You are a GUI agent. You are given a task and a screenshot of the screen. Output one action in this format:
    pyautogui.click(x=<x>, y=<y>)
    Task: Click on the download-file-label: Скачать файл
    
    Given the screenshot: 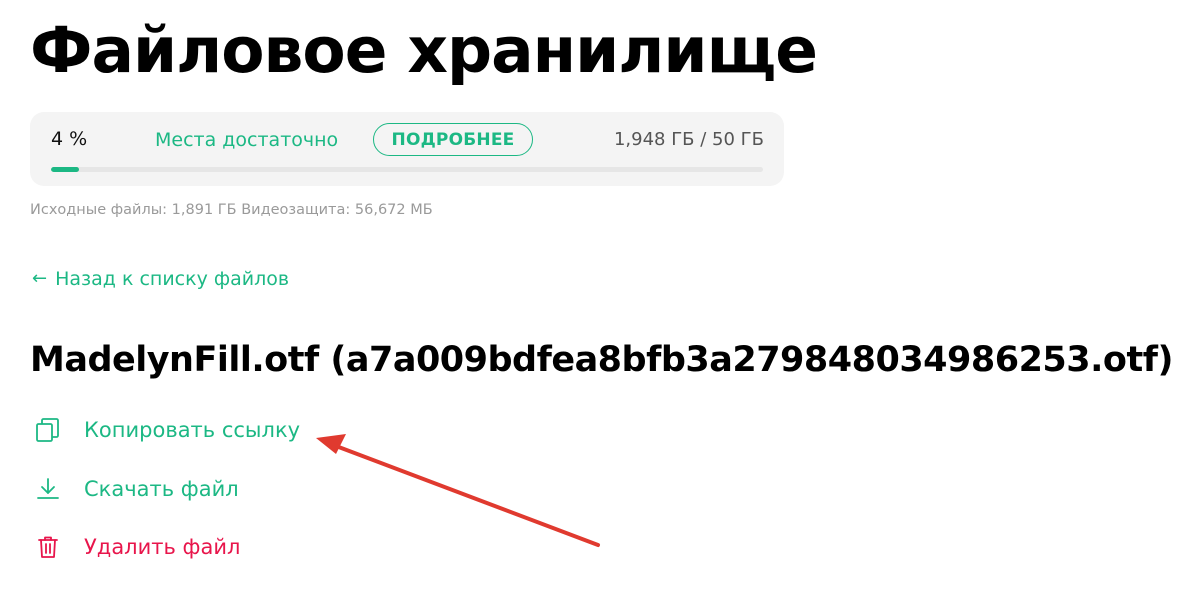 What is the action you would take?
    pyautogui.click(x=161, y=489)
    